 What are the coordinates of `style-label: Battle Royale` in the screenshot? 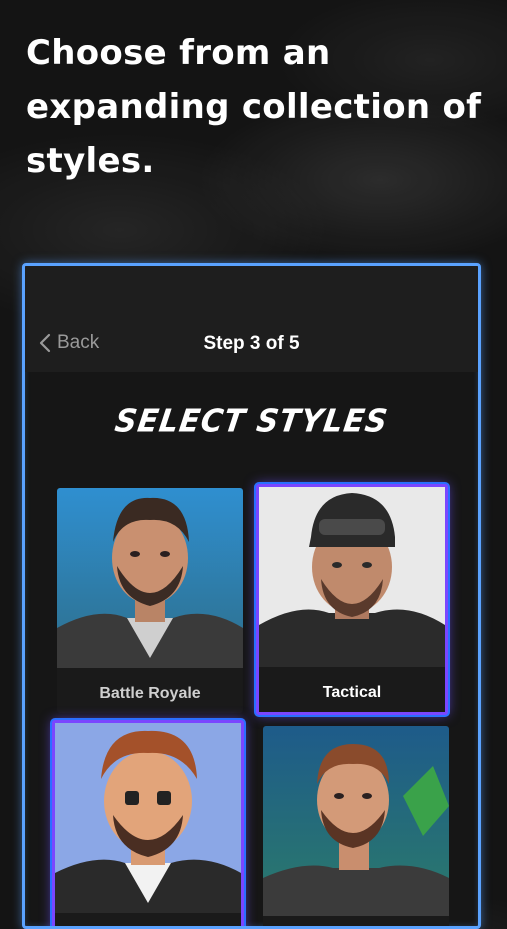 It's located at (150, 693).